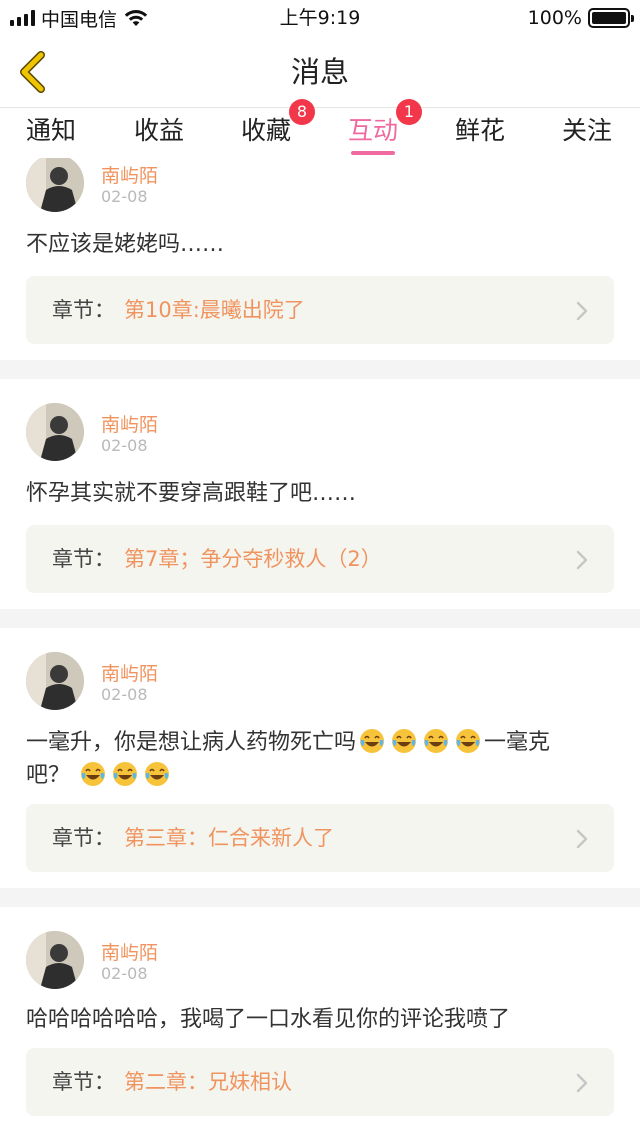 The height and width of the screenshot is (1139, 640). I want to click on tab-flowers: 鲜花, so click(480, 133).